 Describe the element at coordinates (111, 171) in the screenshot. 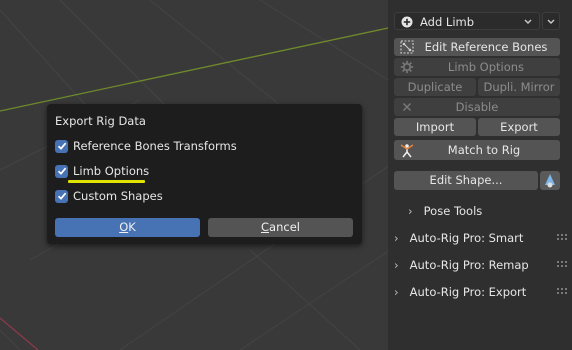

I see `option-label: Limb Options` at that location.